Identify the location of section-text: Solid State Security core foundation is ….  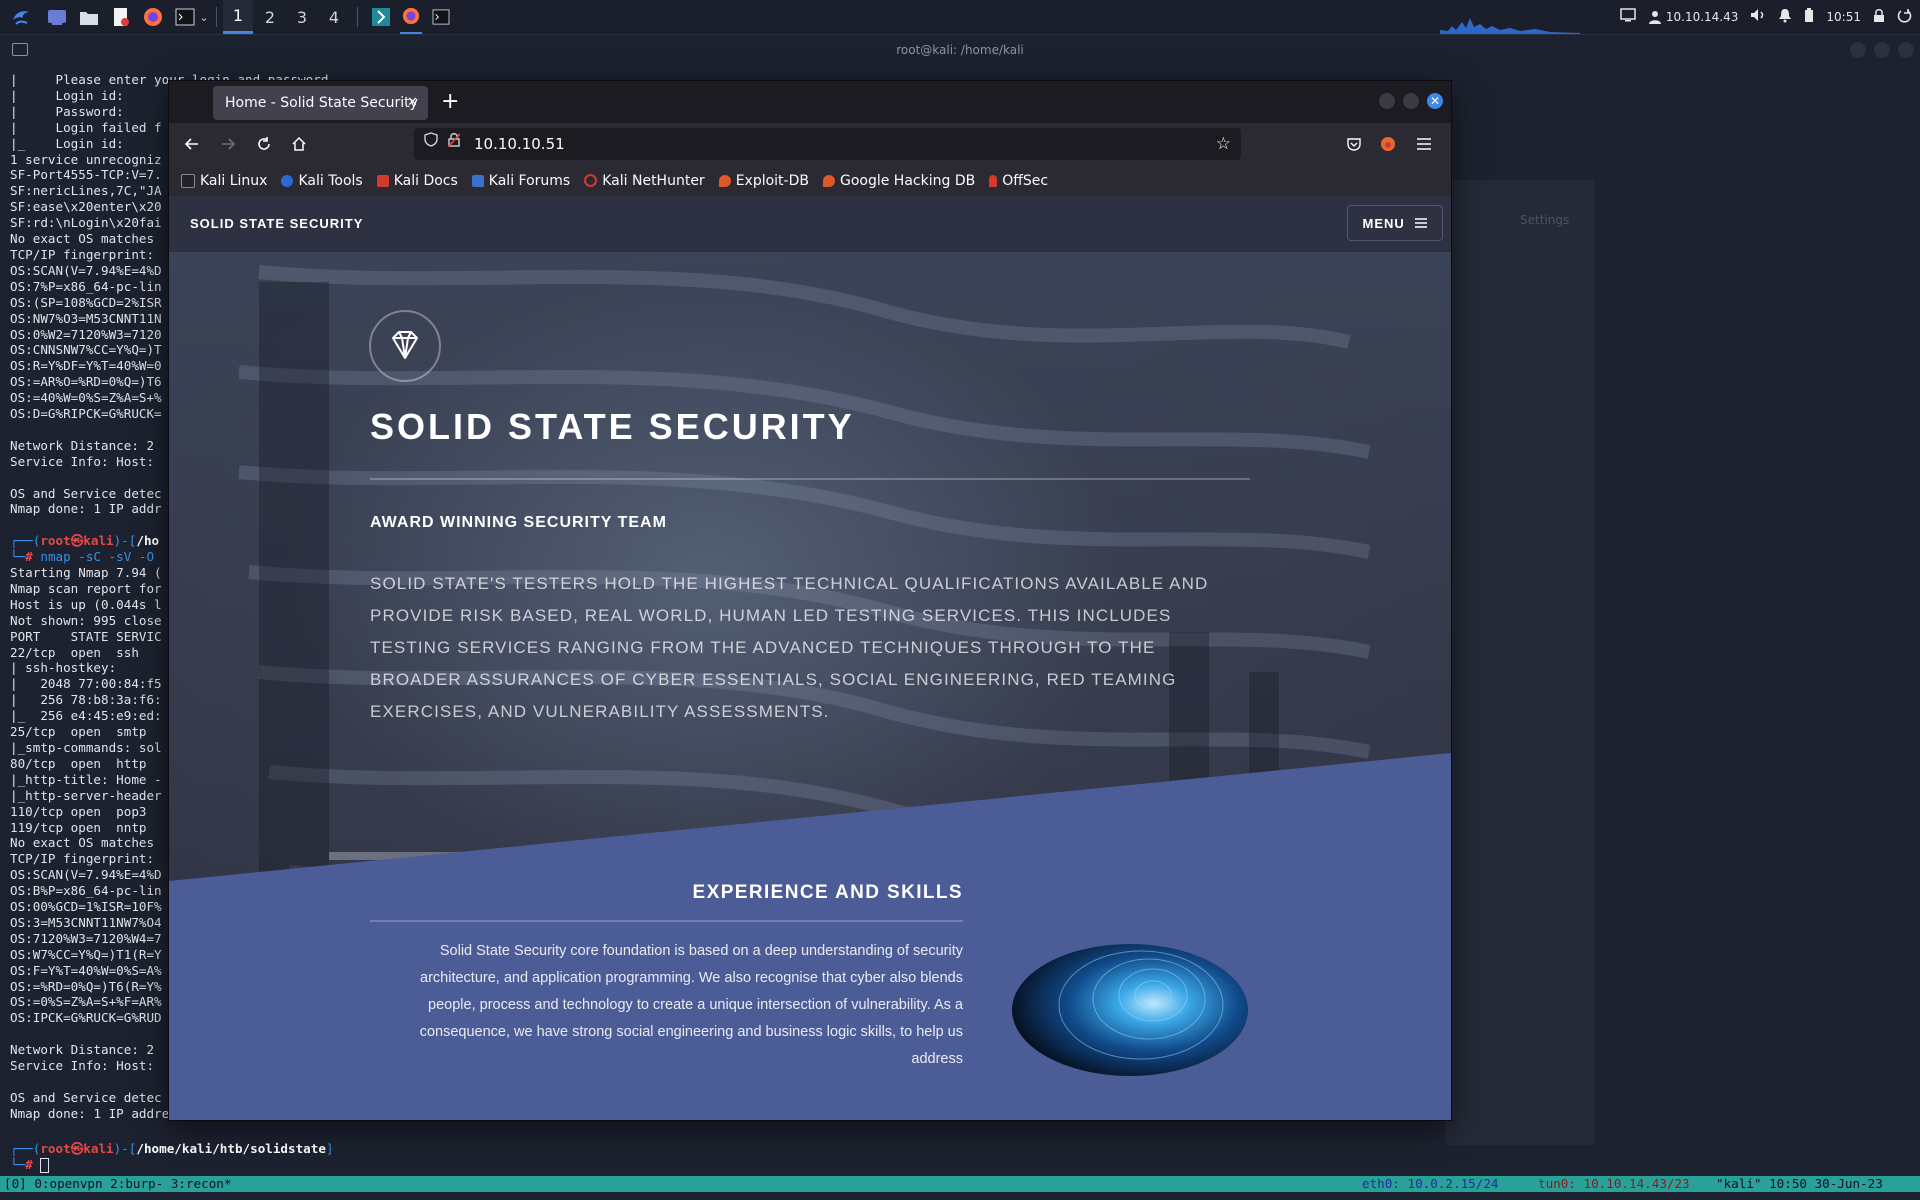
(691, 1005).